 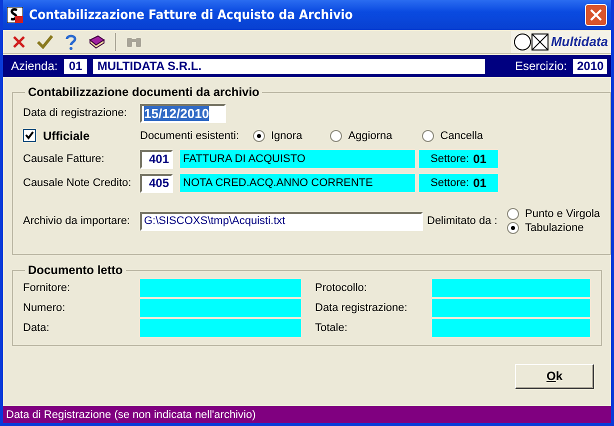 I want to click on field-label: Data:, so click(x=36, y=328).